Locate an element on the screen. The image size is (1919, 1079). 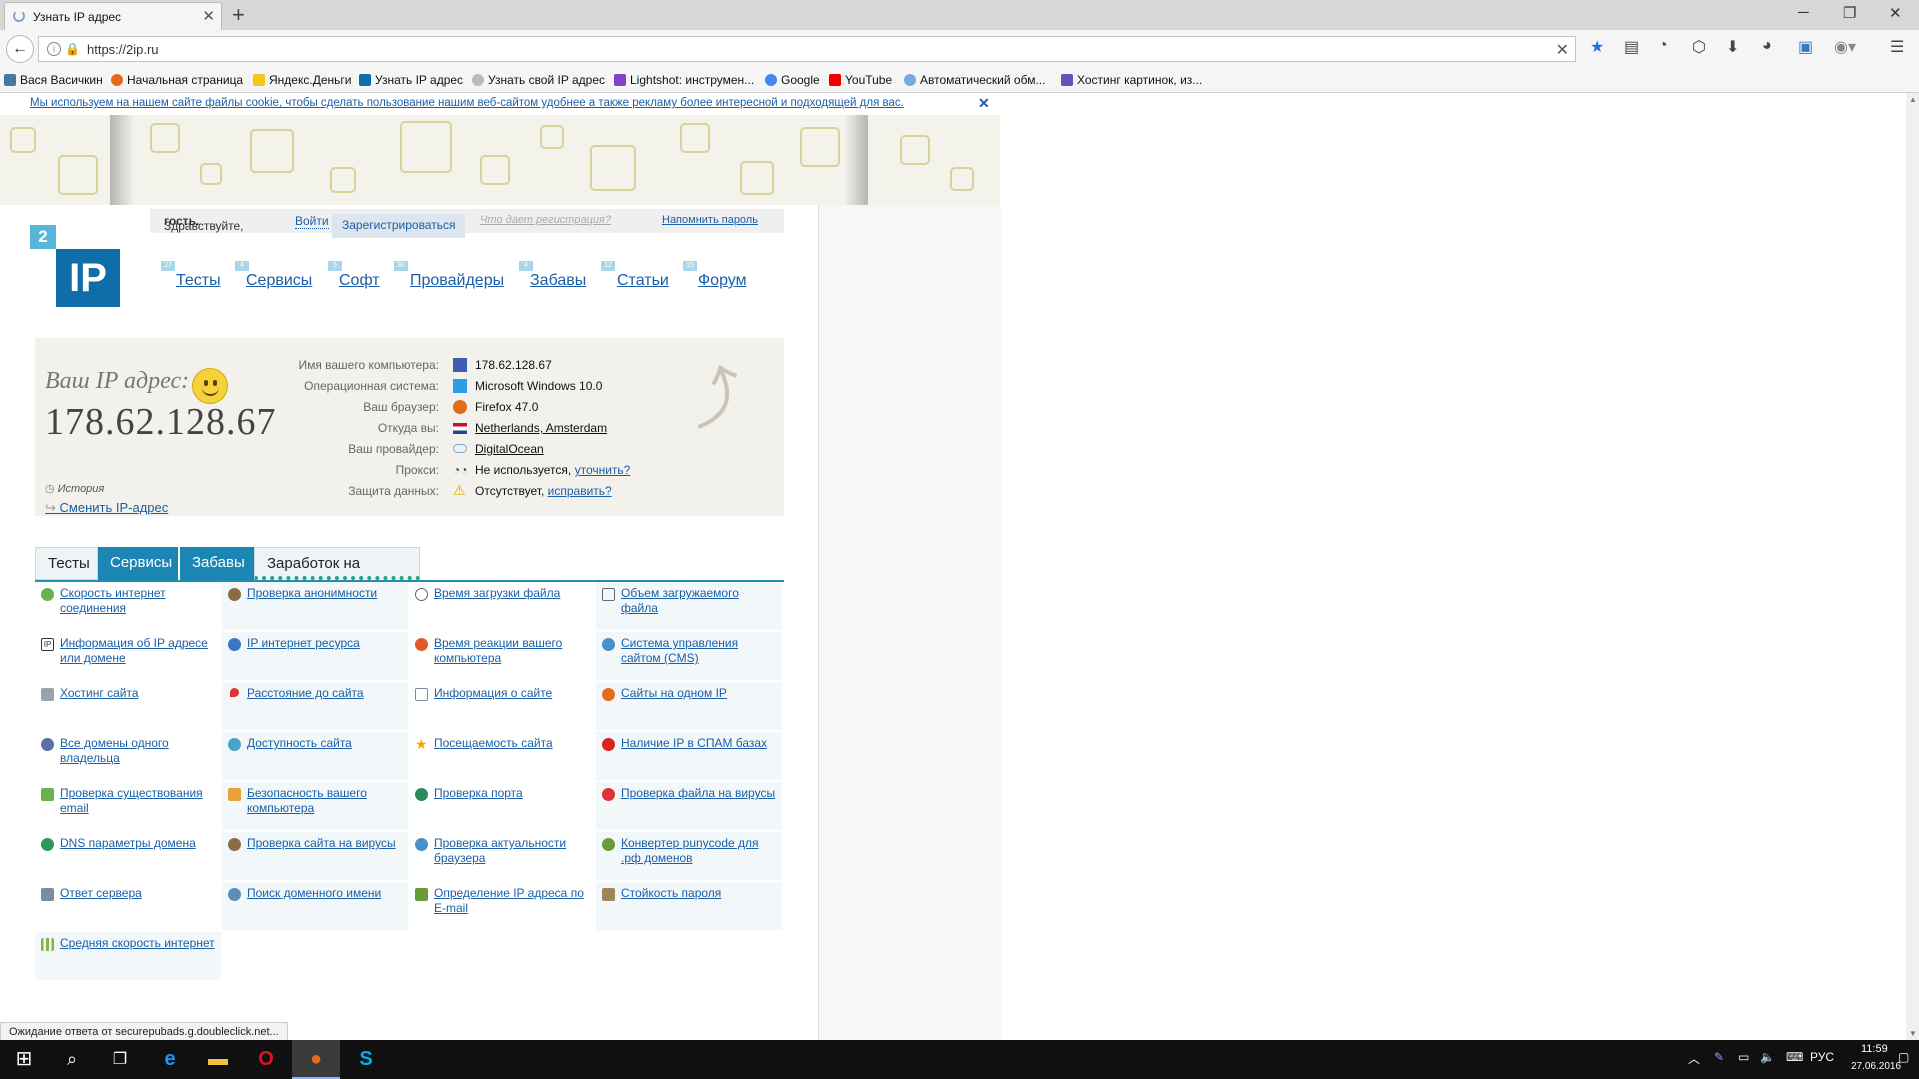
menu-item-articles: Статьи is located at coordinates (643, 281).